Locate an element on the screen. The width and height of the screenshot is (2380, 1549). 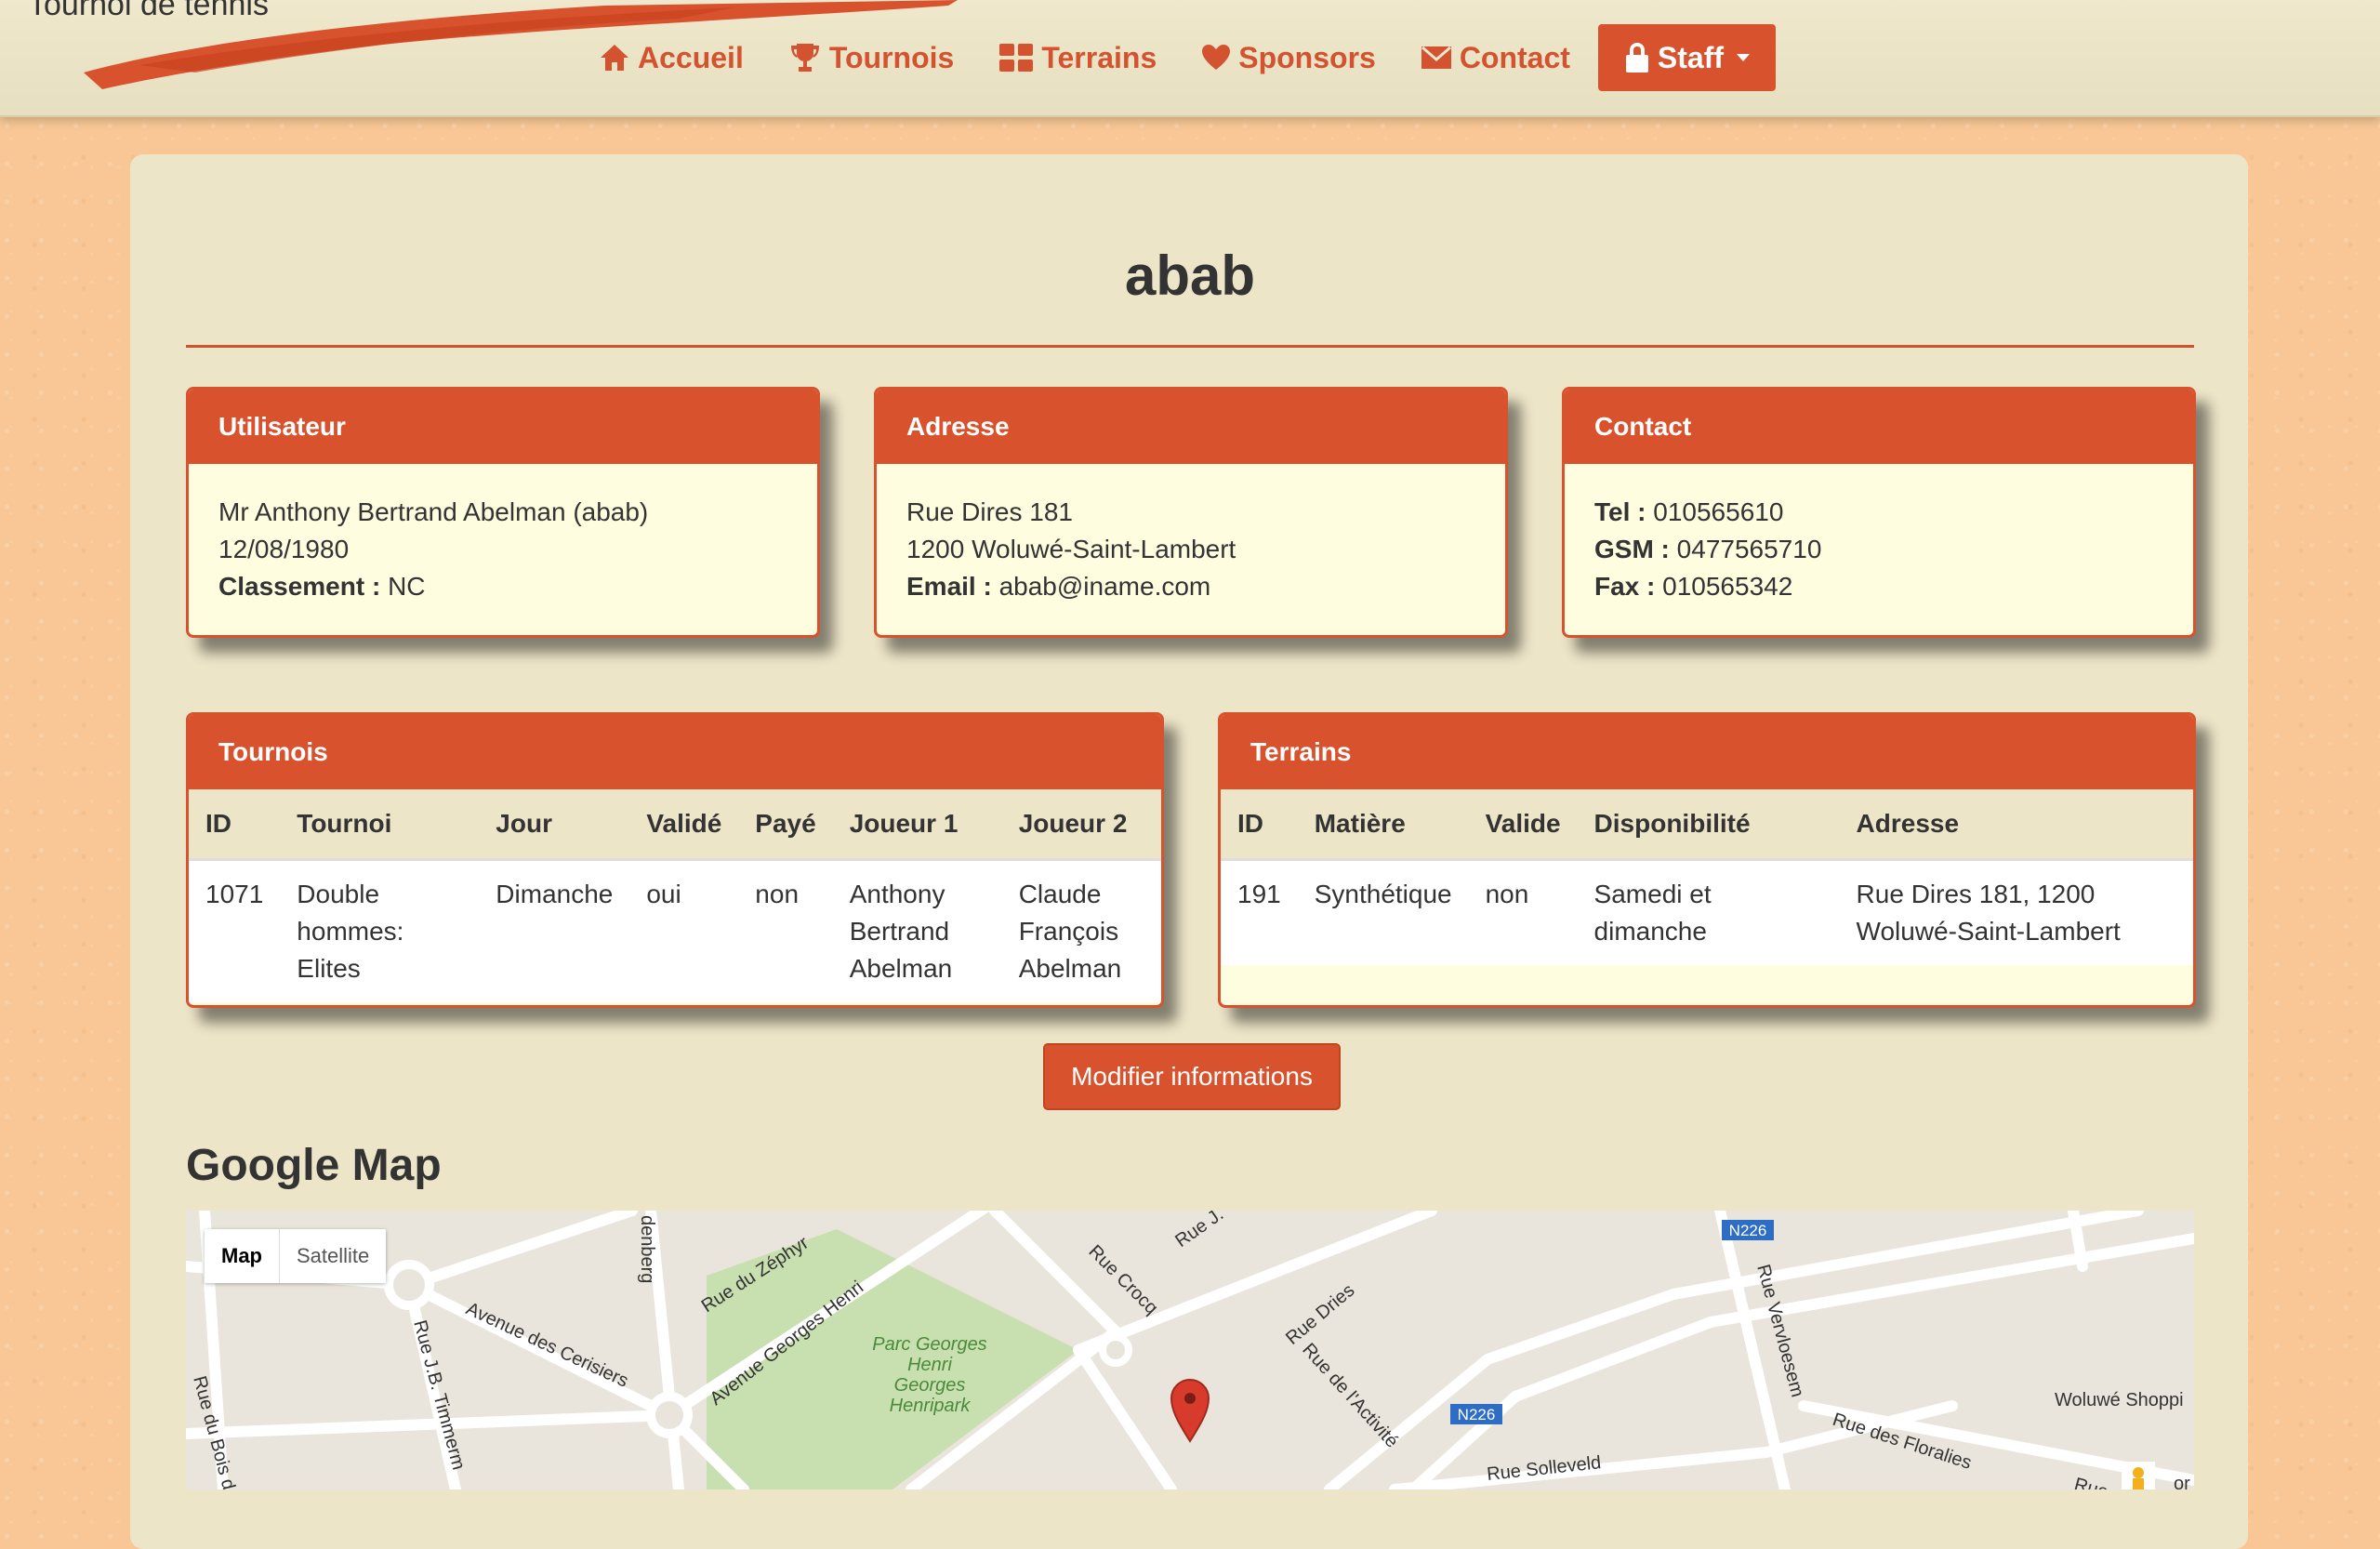
modify-info-button: Modifier informations is located at coordinates (1192, 1076).